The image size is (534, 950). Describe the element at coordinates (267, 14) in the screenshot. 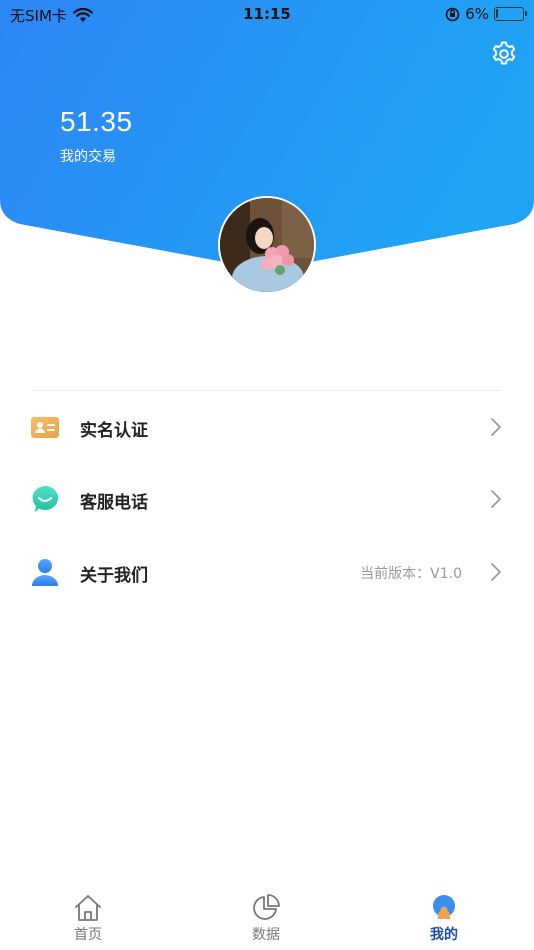

I see `status-bar: 无SIM卡 11:15 6%` at that location.